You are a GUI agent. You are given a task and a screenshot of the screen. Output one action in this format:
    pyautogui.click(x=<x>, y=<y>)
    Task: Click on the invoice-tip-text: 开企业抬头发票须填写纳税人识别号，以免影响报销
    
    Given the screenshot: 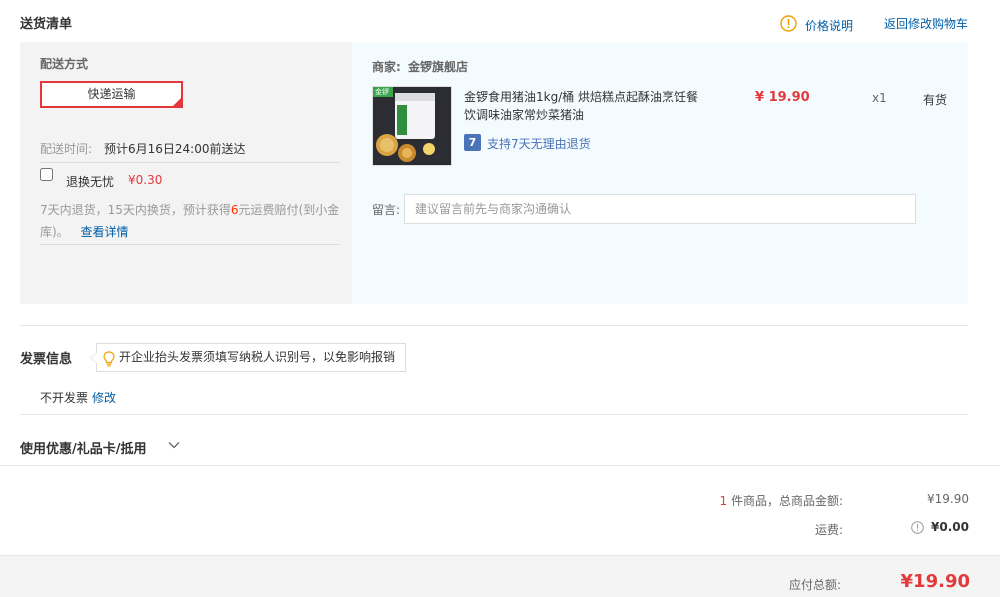 What is the action you would take?
    pyautogui.click(x=257, y=357)
    